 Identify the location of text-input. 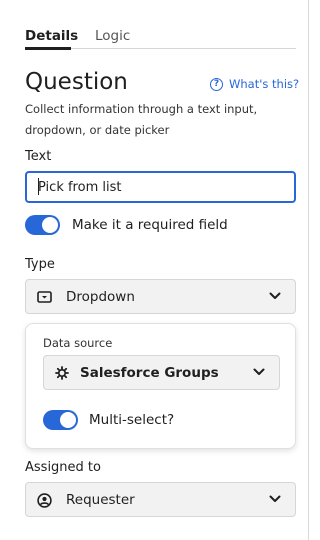
(160, 187).